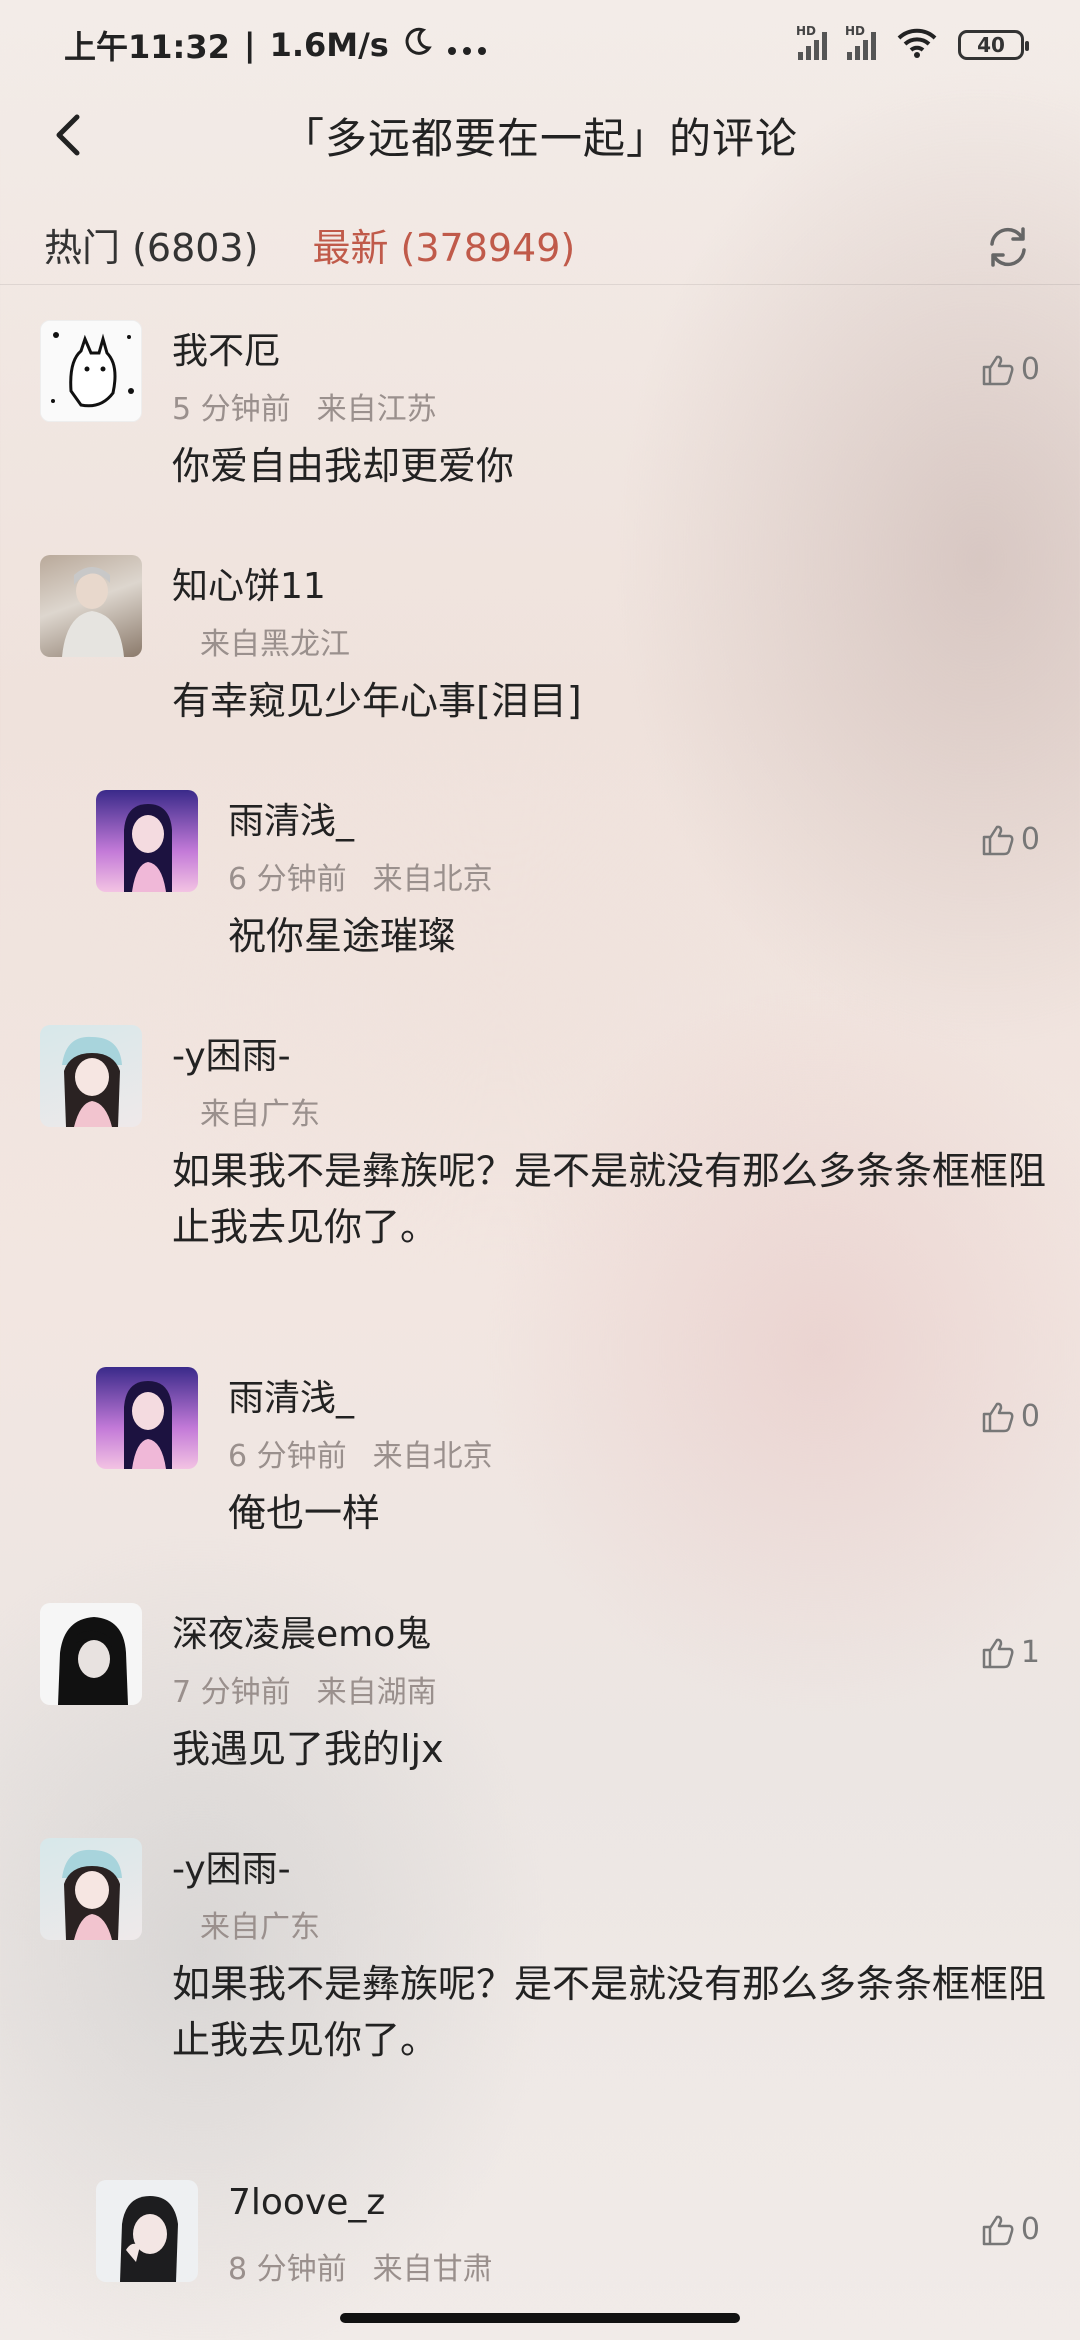  I want to click on signal-2-icon: HD, so click(860, 42).